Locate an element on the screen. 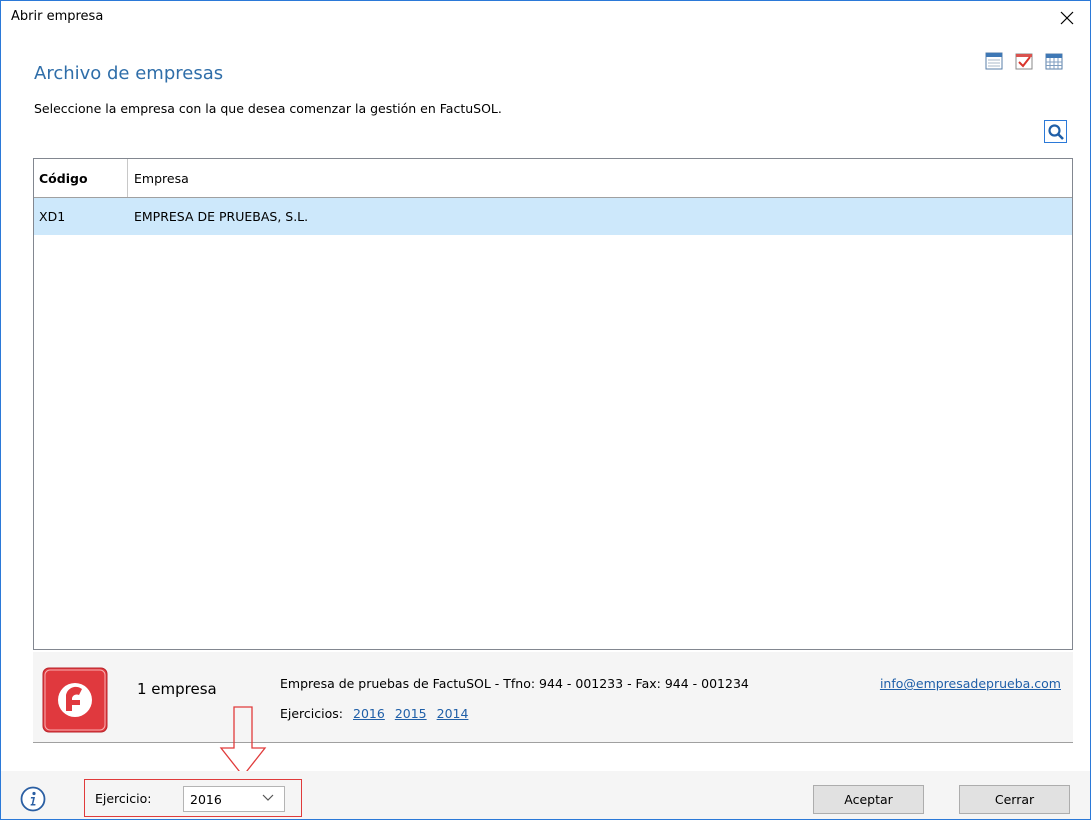  close-button: Cerrar is located at coordinates (1014, 799).